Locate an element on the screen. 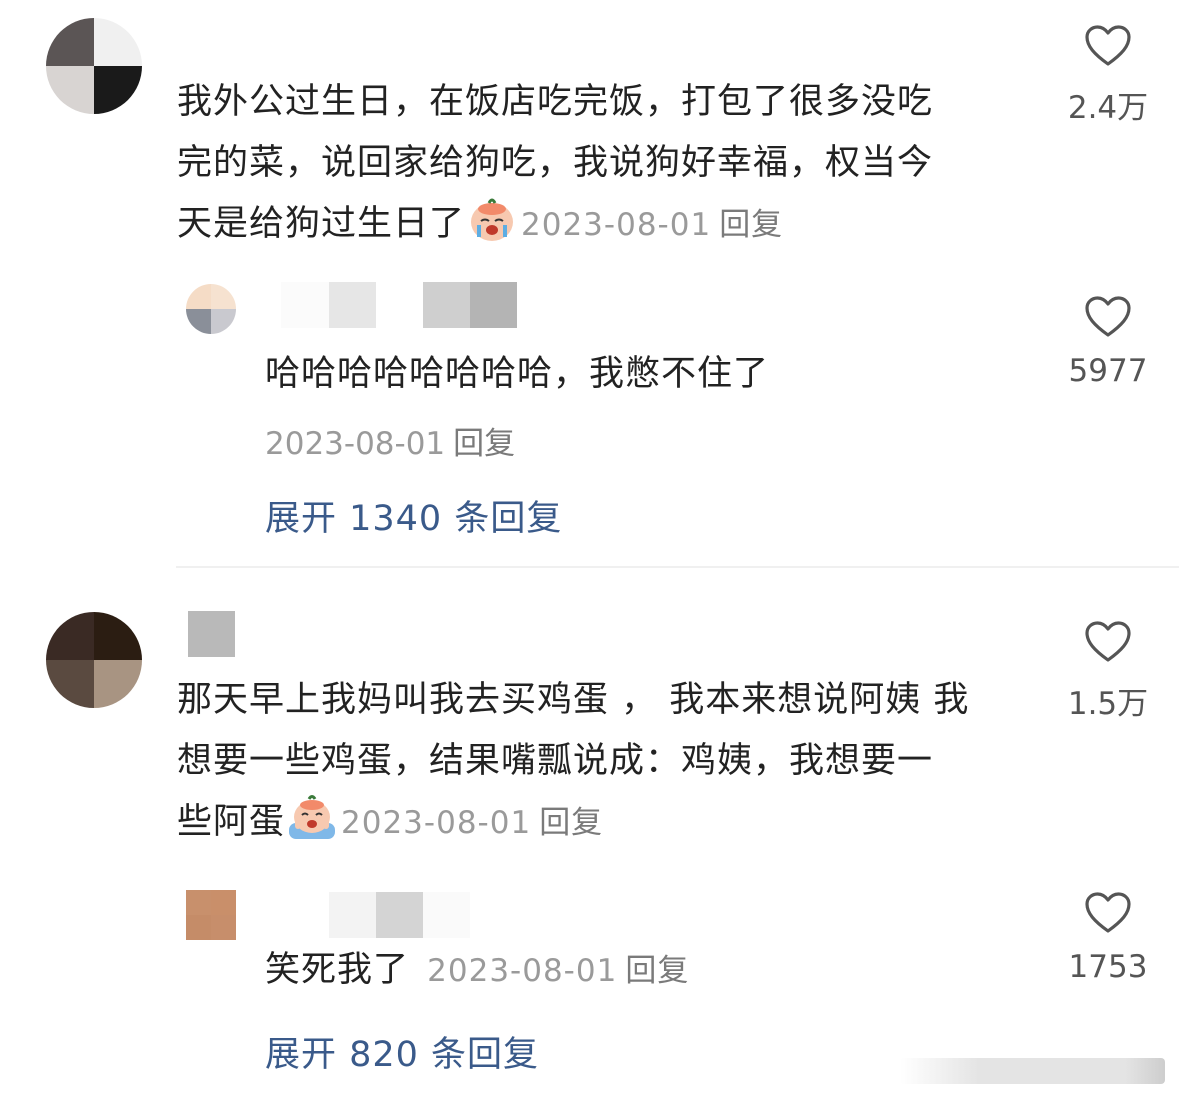  like-count: 2.4万 is located at coordinates (1108, 108).